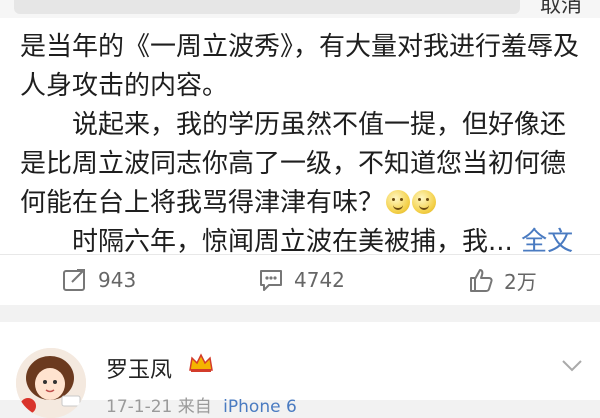 The image size is (600, 418). I want to click on source-device: iPhone 6, so click(260, 407).